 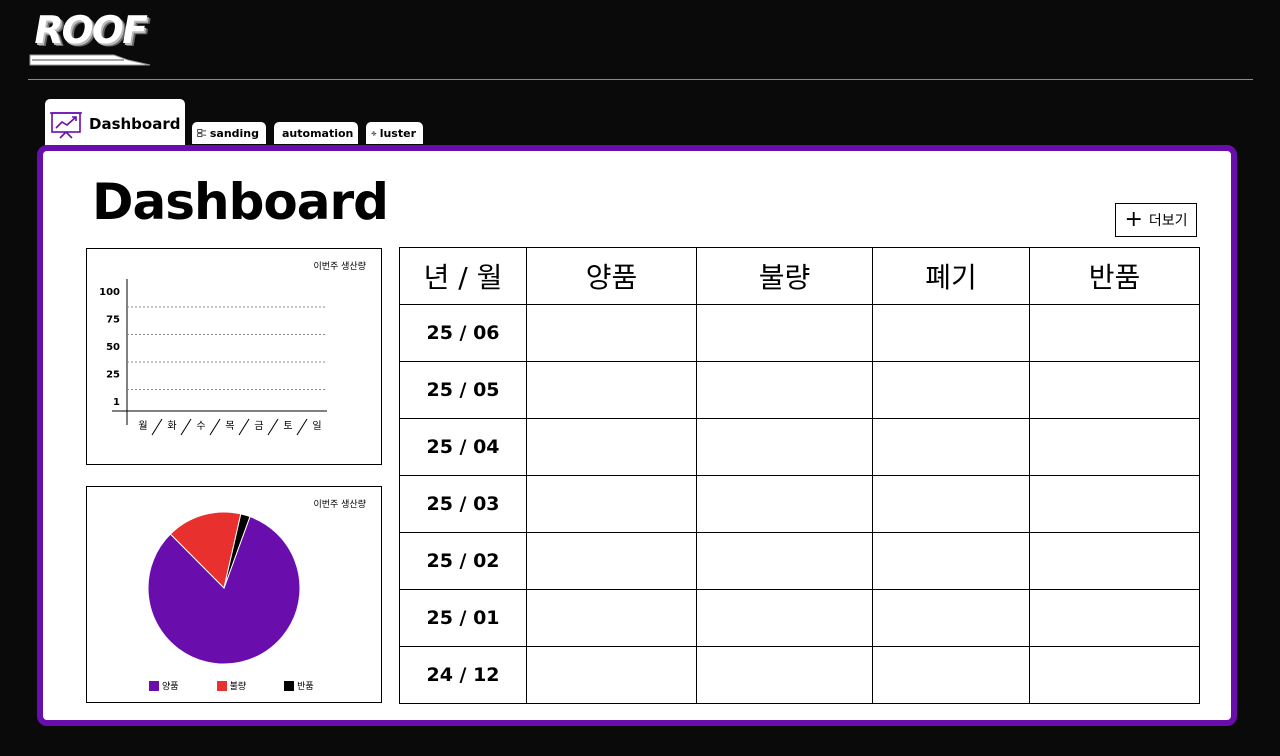 What do you see at coordinates (463, 561) in the screenshot?
I see `period-cell: 25 / 02` at bounding box center [463, 561].